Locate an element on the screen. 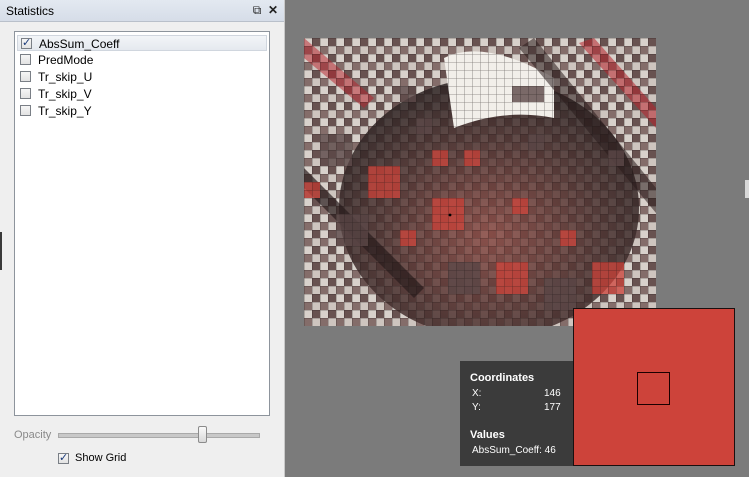  checkbox-tr-skip-v is located at coordinates (25, 93).